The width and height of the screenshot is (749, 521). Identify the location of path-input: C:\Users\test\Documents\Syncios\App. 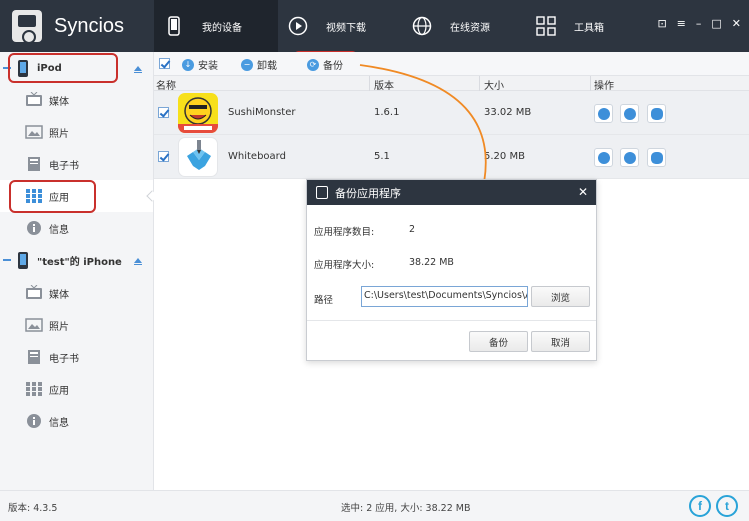
(444, 296).